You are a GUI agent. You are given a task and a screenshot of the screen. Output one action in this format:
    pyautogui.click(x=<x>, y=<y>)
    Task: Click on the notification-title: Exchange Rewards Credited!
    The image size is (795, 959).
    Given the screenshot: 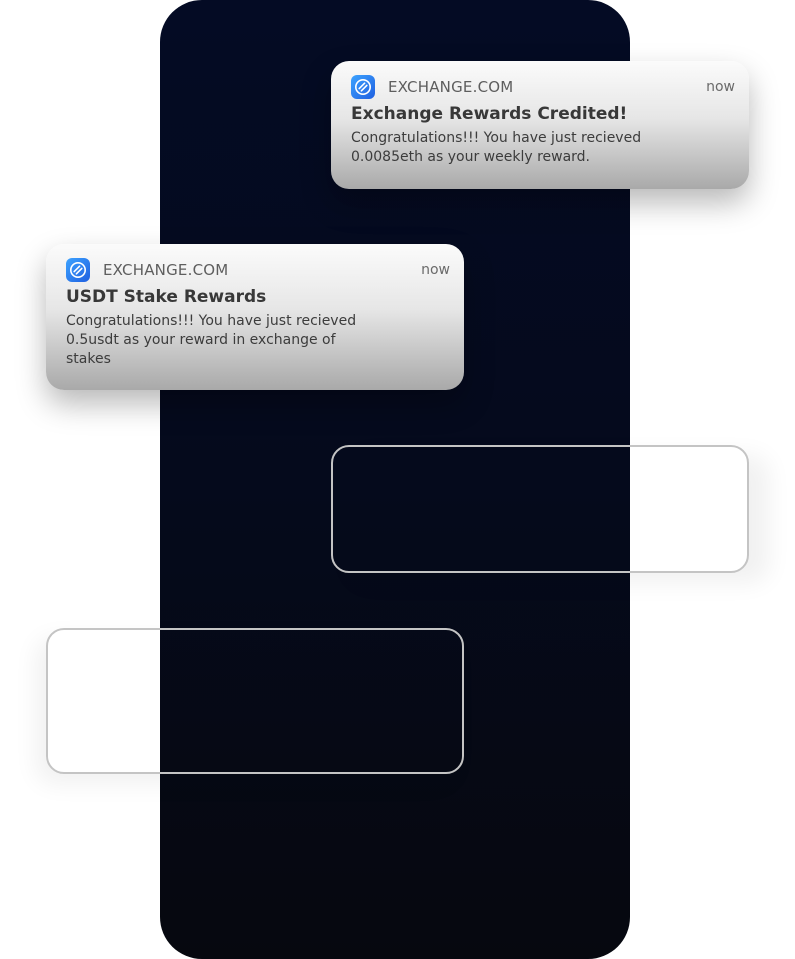 What is the action you would take?
    pyautogui.click(x=489, y=114)
    